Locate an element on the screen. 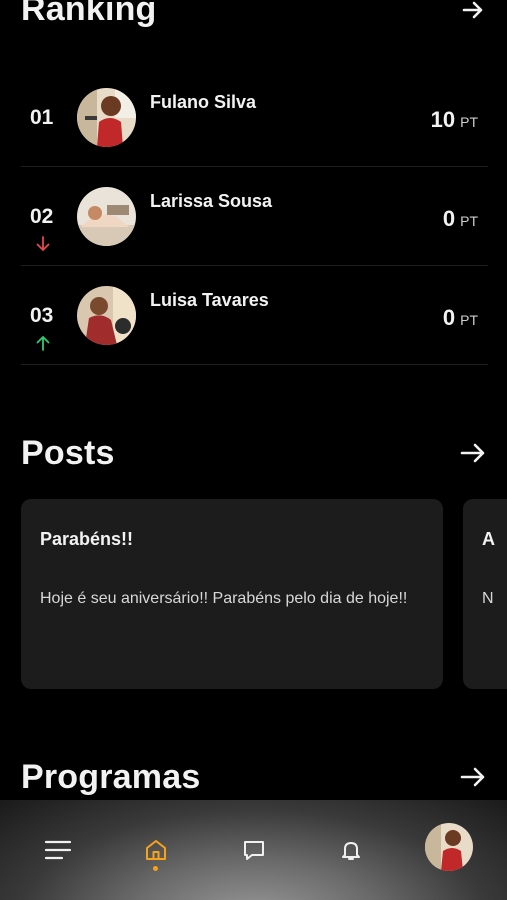  rank-position: 01 is located at coordinates (42, 117).